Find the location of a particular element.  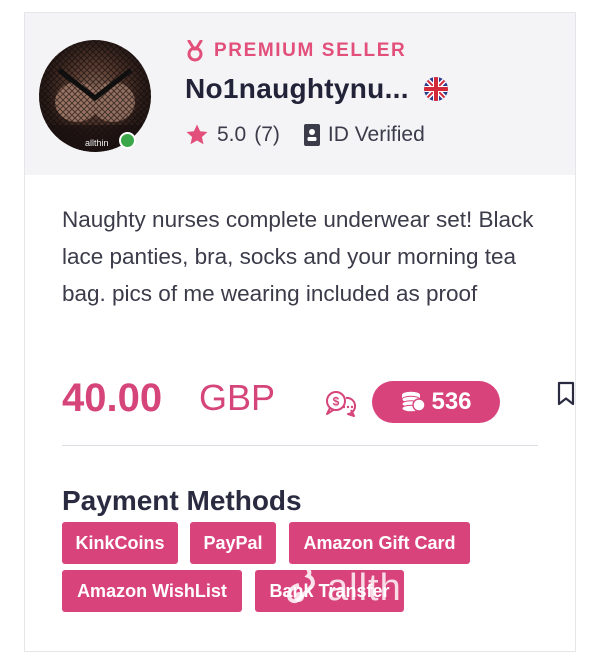

price-amount: 40.00 is located at coordinates (112, 398).